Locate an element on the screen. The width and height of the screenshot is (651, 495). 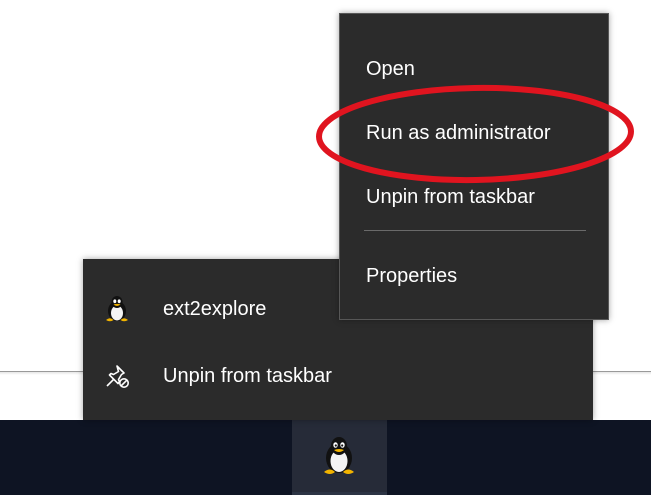
jump-list-item-label: Unpin from taskbar is located at coordinates (247, 375).